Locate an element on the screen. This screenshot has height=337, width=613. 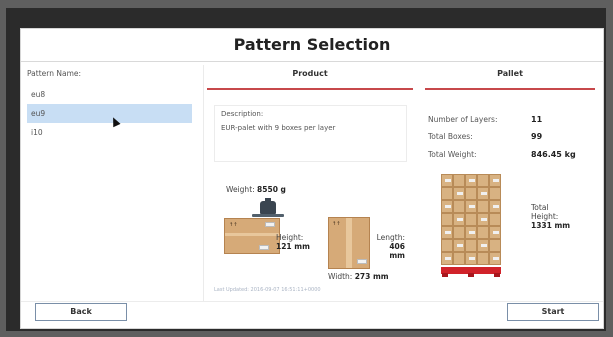
scale-plate is located at coordinates (268, 215).